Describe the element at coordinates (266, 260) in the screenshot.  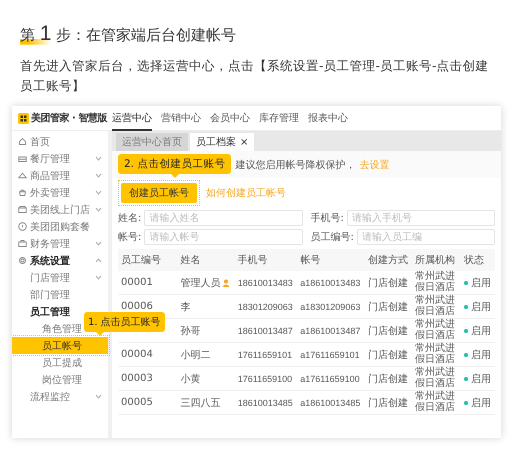
I see `column-header: 手机号` at that location.